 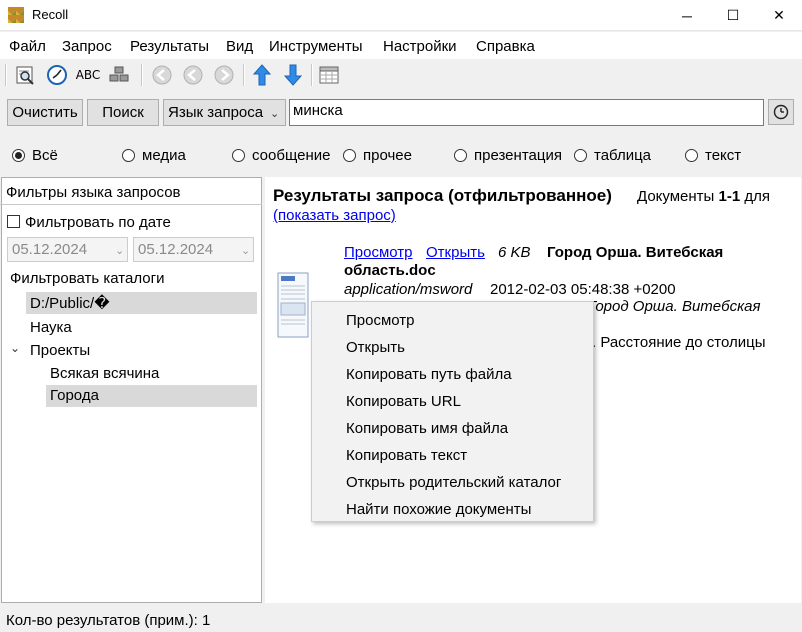 I want to click on filter-by-date-checkbox, so click(x=13, y=221).